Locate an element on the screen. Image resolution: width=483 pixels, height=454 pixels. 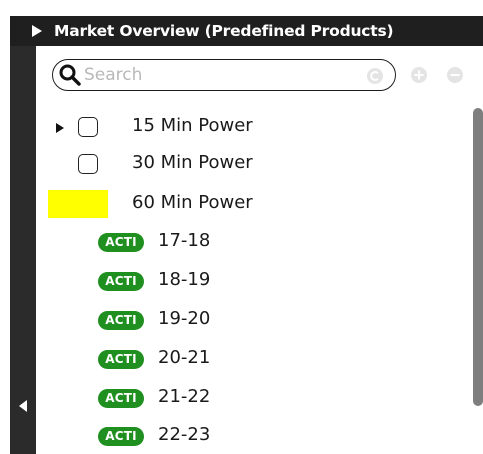
panel-title: Market Overview (Predefined Products) is located at coordinates (224, 31).